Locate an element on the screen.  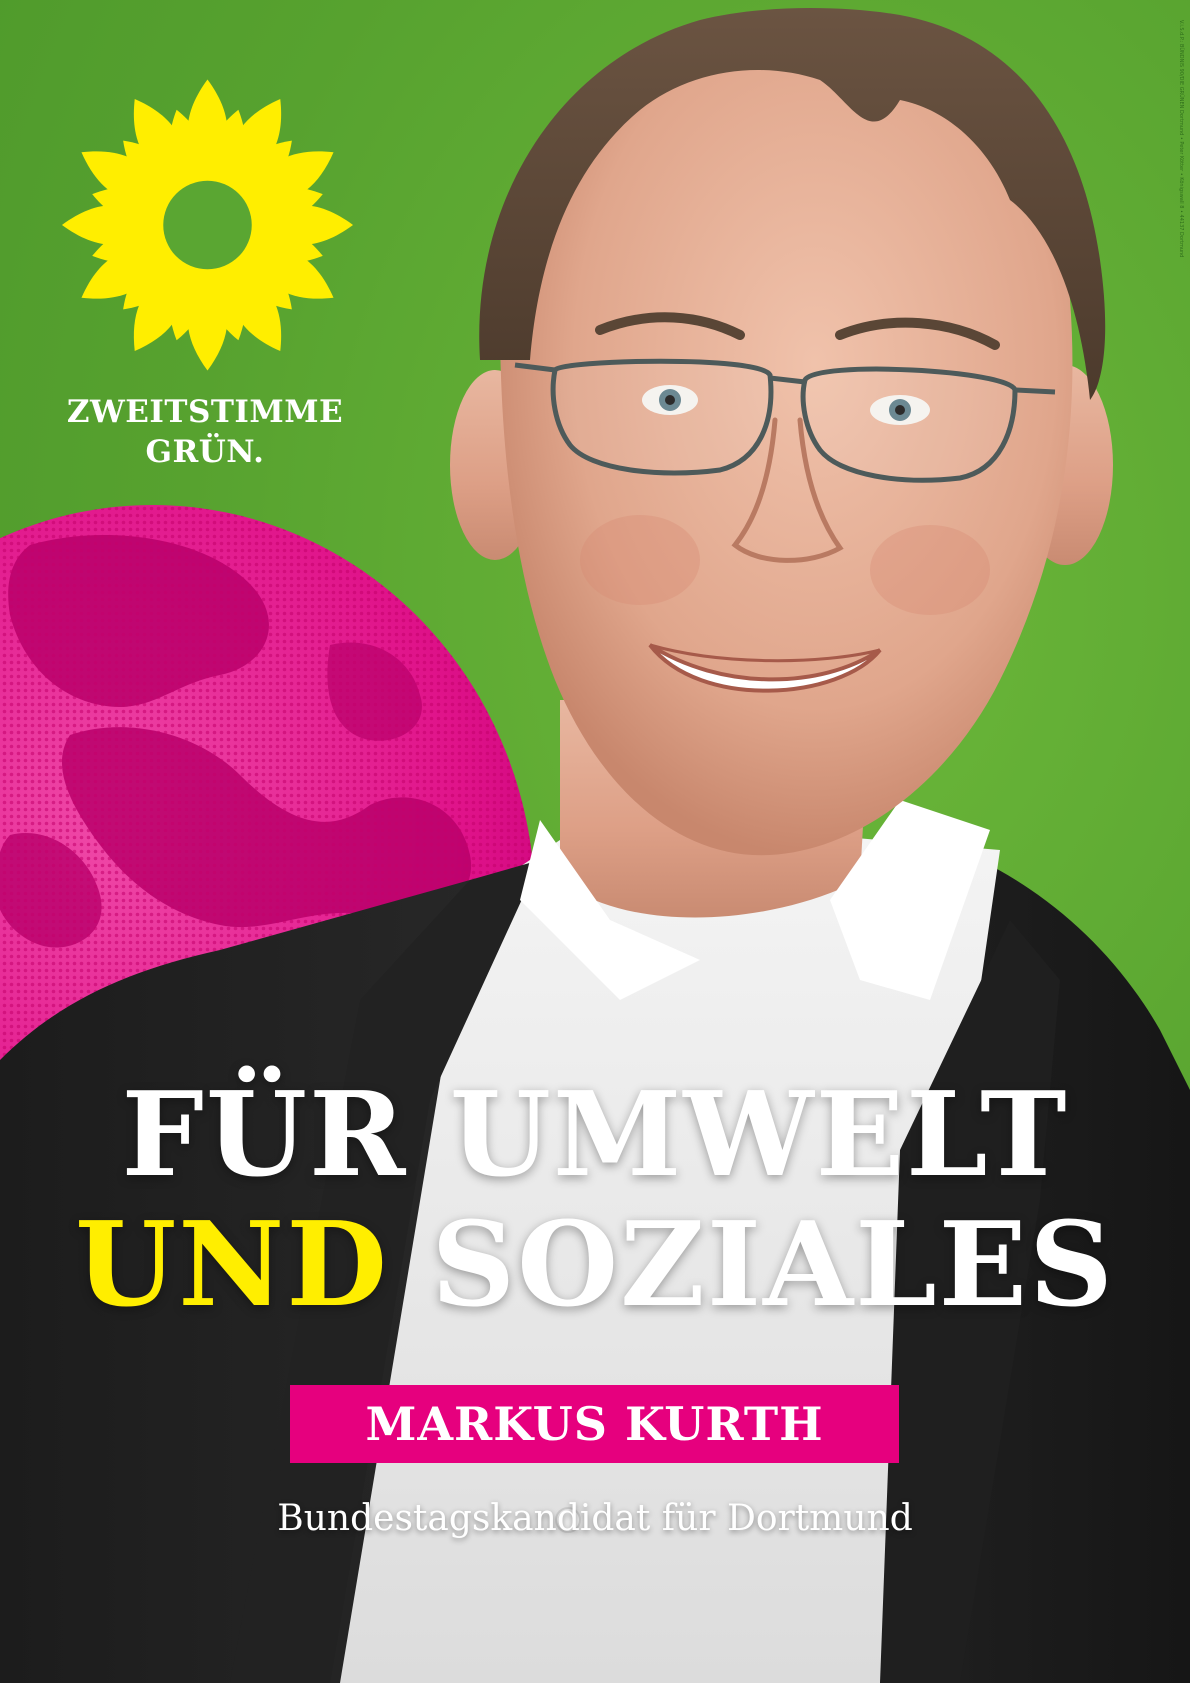
candidate-name: MARKUS KURTH is located at coordinates (594, 1424).